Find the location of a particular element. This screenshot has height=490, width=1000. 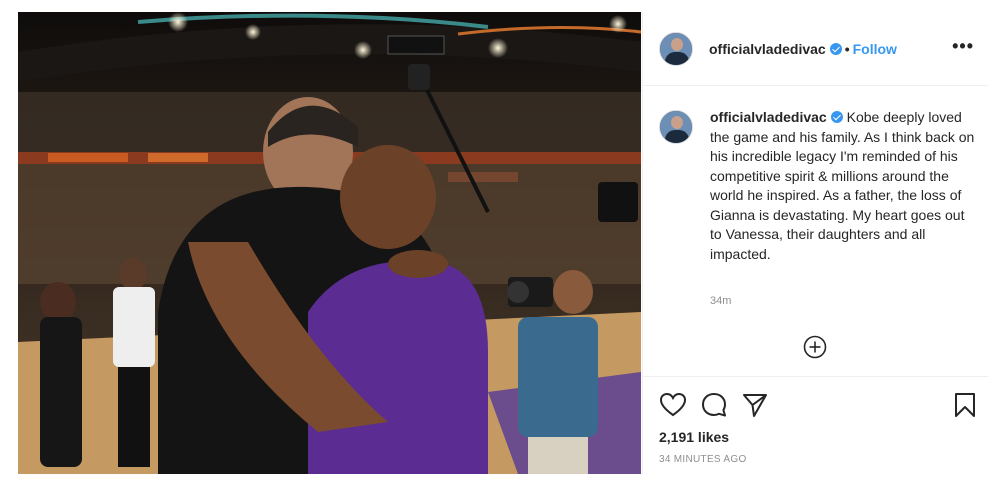

plus-circle-icon is located at coordinates (815, 347).